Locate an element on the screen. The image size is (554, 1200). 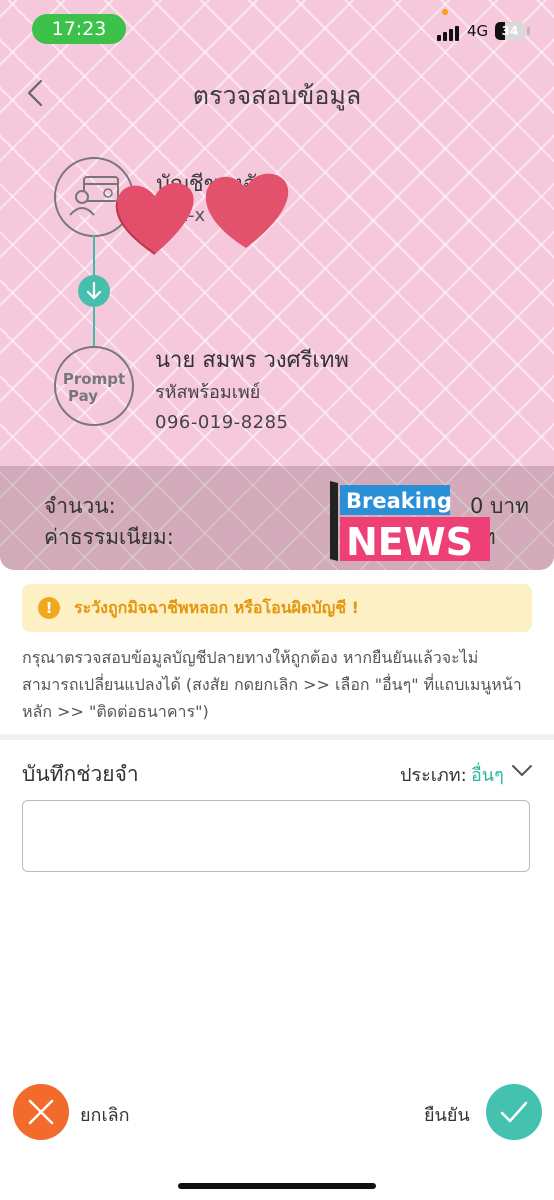
memo-type-select: อื่นๆ is located at coordinates (487, 774).